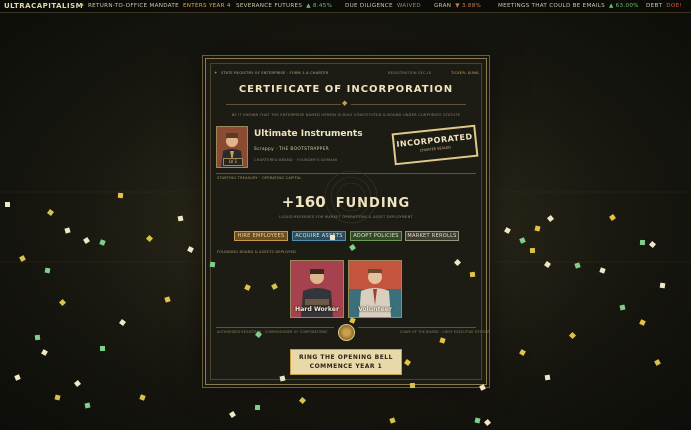 This screenshot has height=430, width=691. Describe the element at coordinates (44, 6) in the screenshot. I see `app-brand: ULTRACAPITALISM` at that location.